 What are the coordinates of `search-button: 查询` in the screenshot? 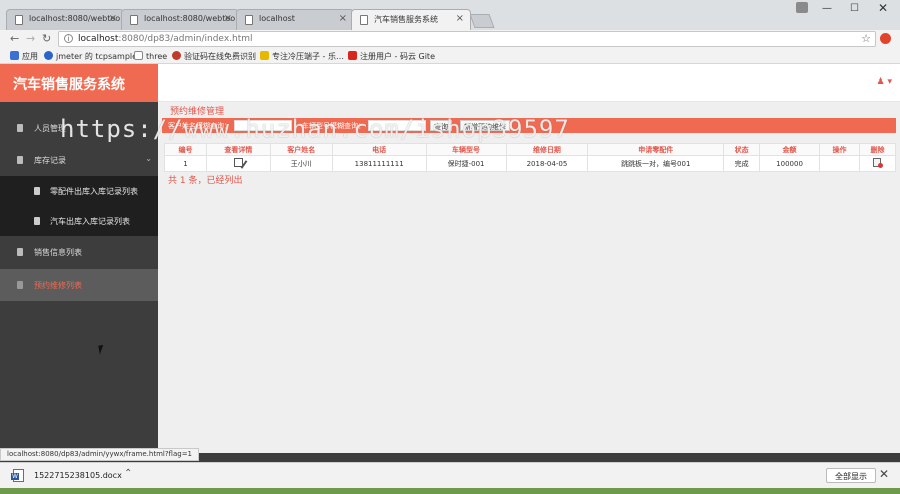 It's located at (441, 125).